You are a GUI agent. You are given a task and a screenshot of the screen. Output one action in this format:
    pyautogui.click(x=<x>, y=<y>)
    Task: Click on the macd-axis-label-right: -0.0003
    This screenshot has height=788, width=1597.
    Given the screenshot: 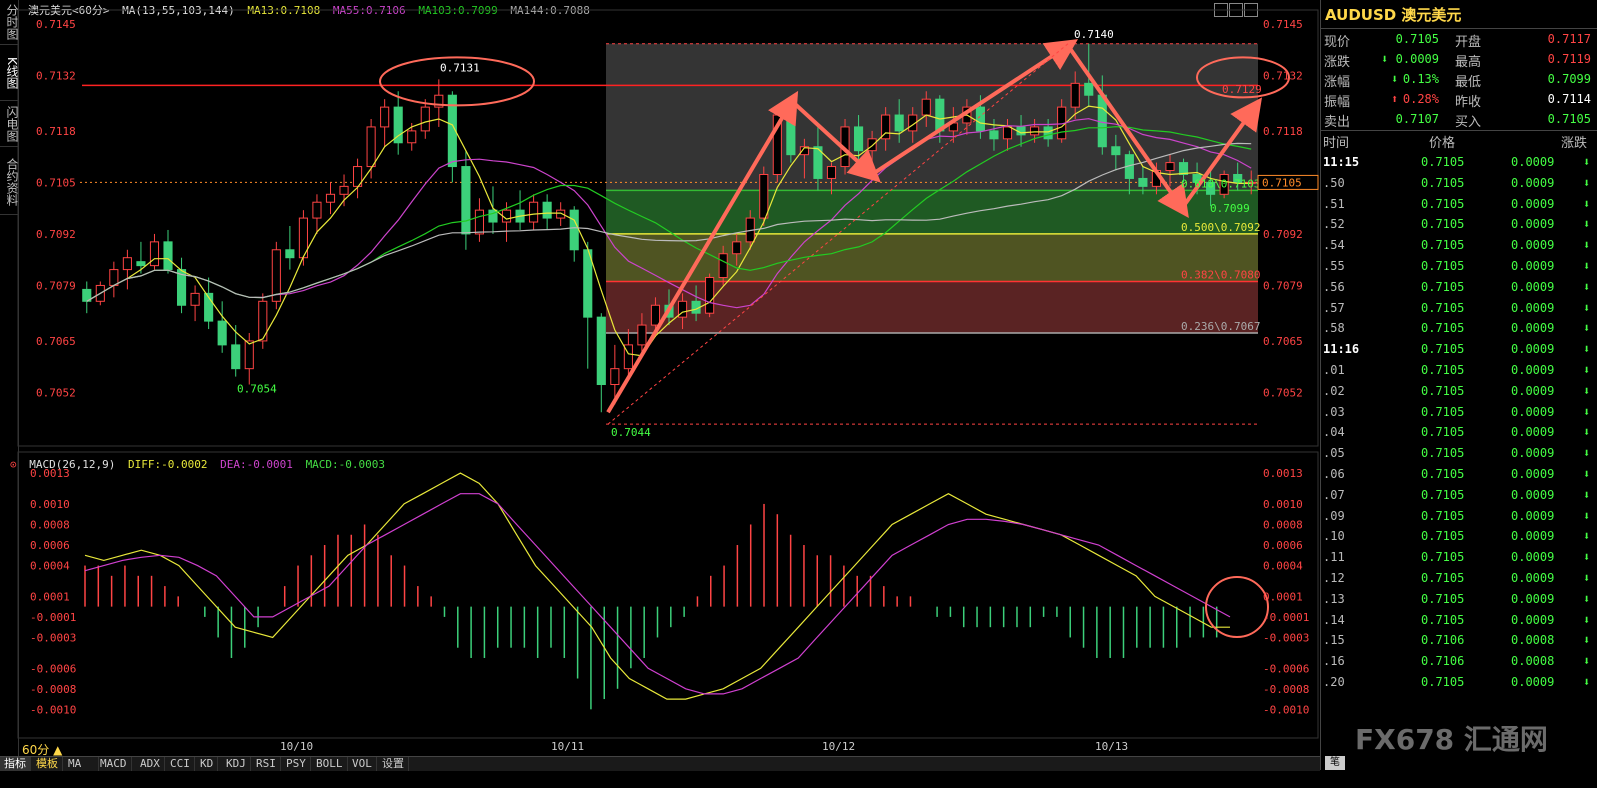 What is the action you would take?
    pyautogui.click(x=1286, y=637)
    